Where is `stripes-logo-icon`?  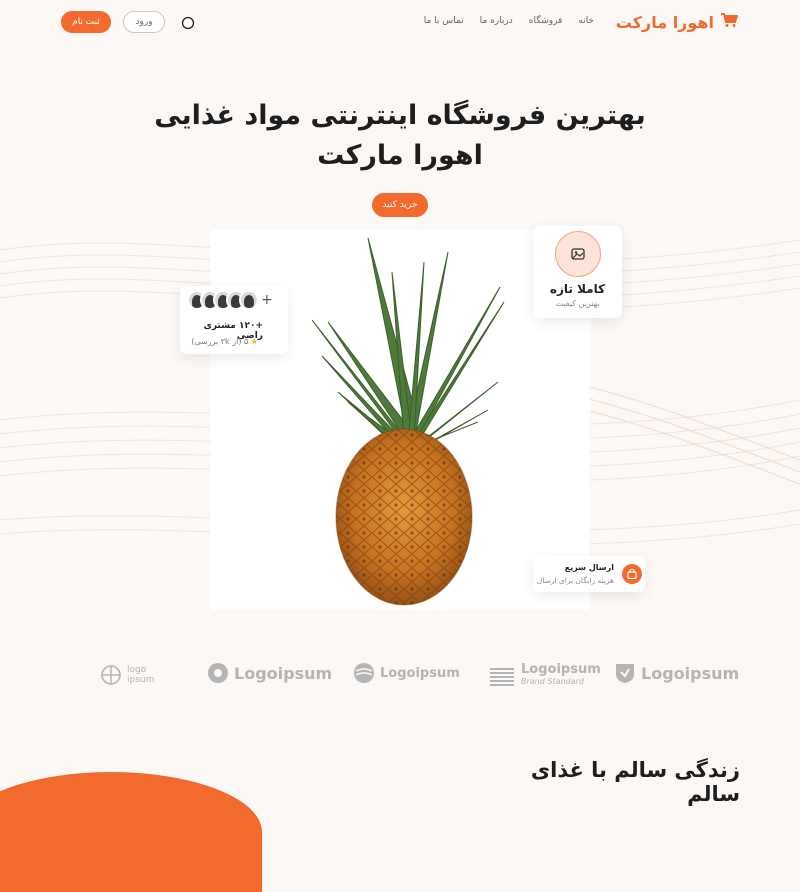
stripes-logo-icon is located at coordinates (502, 677).